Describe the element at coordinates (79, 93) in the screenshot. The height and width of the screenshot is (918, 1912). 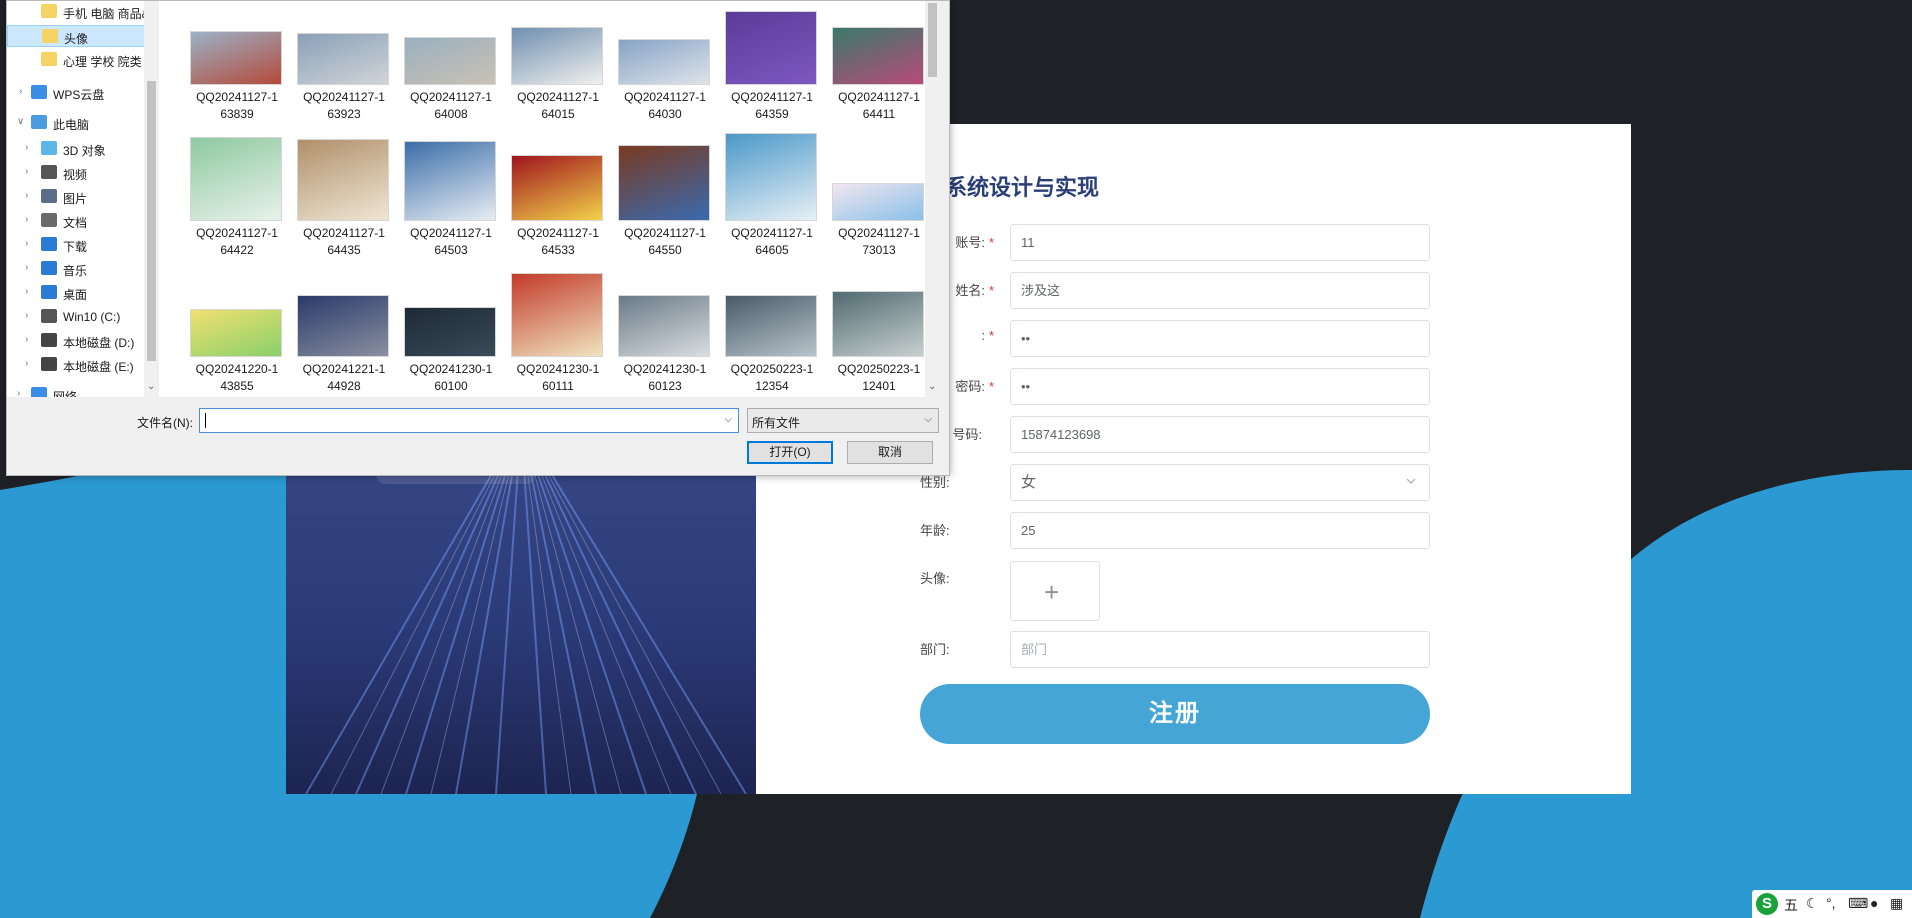
I see `nav-item: › WPS云盘` at that location.